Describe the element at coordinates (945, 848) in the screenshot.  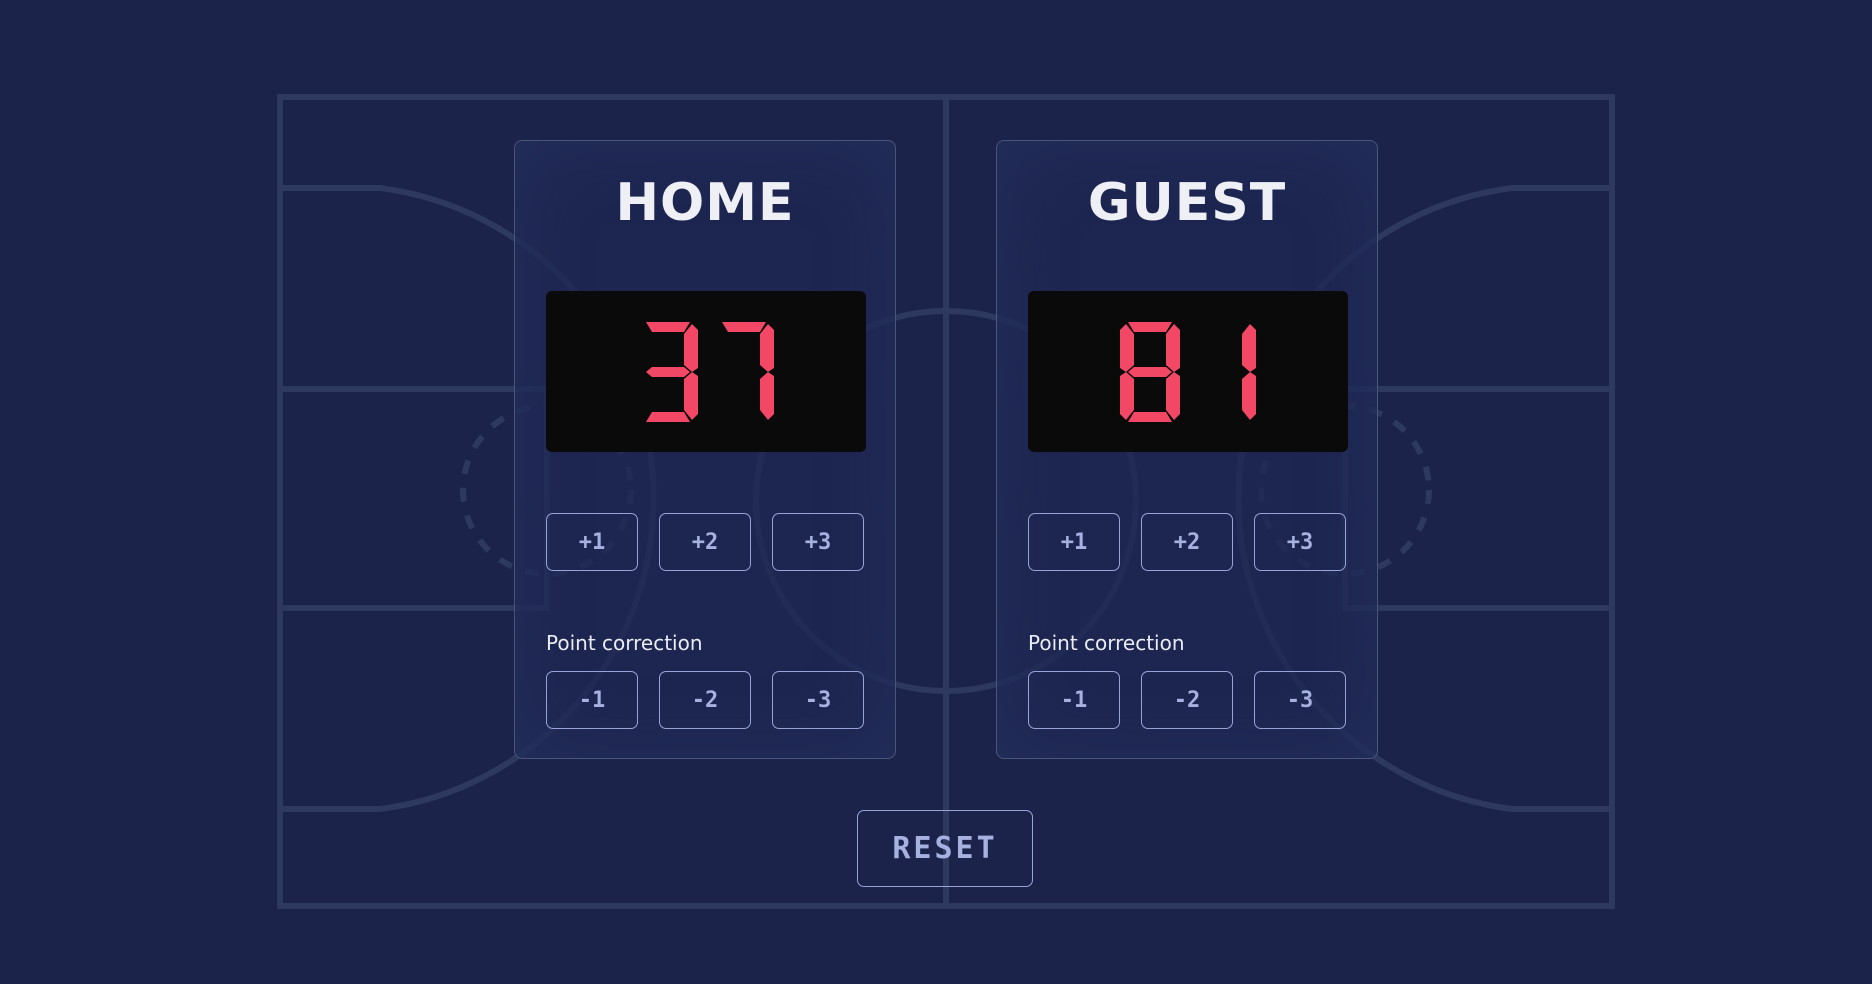
I see `reset-button: RESET` at that location.